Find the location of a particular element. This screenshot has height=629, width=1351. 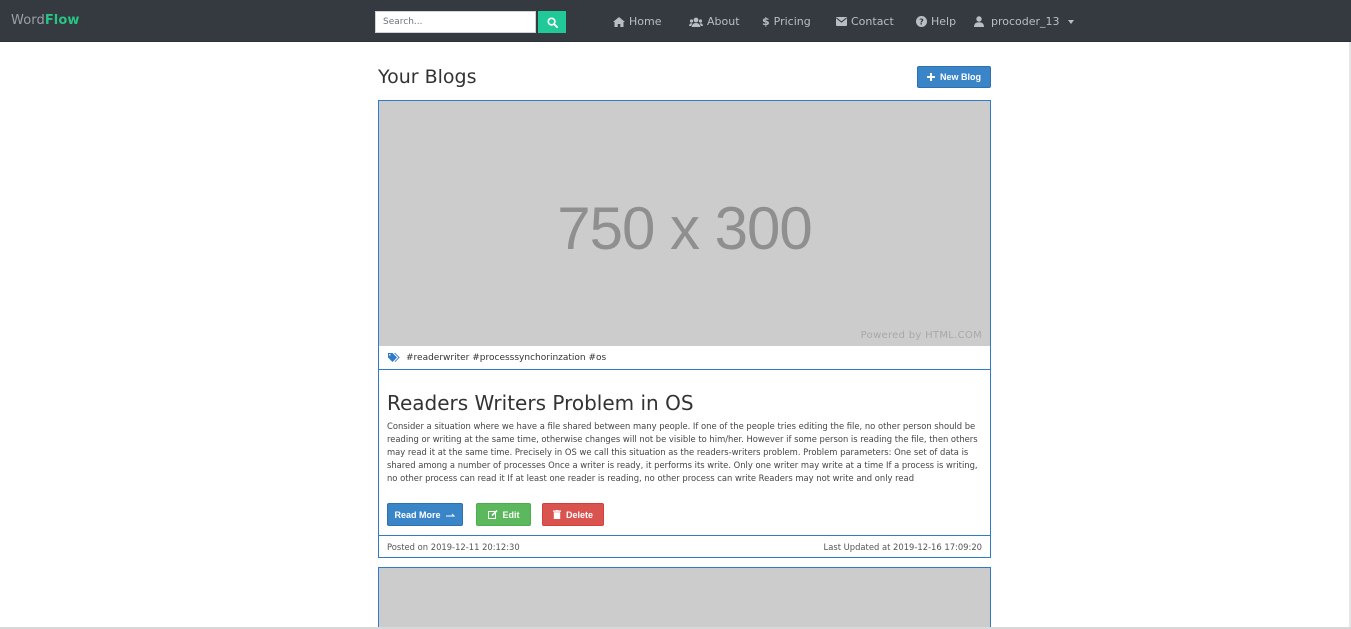

user-icon is located at coordinates (979, 21).